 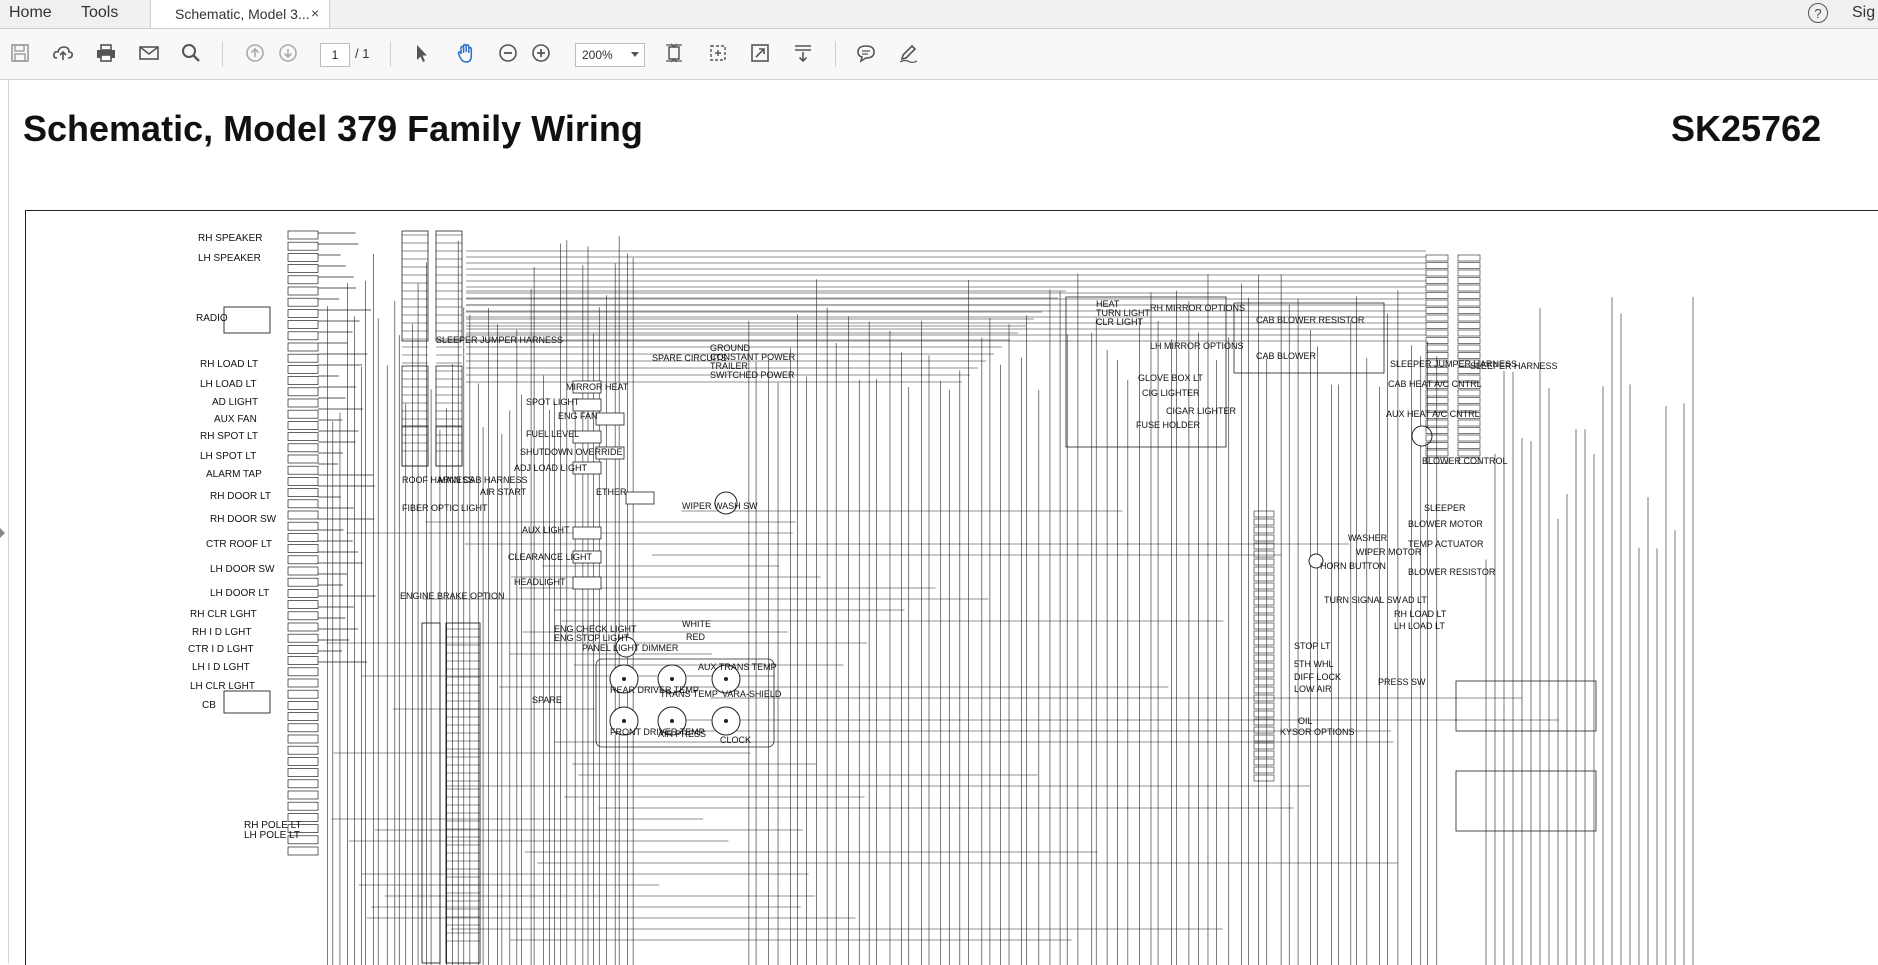 What do you see at coordinates (908, 53) in the screenshot?
I see `pen-sign-icon` at bounding box center [908, 53].